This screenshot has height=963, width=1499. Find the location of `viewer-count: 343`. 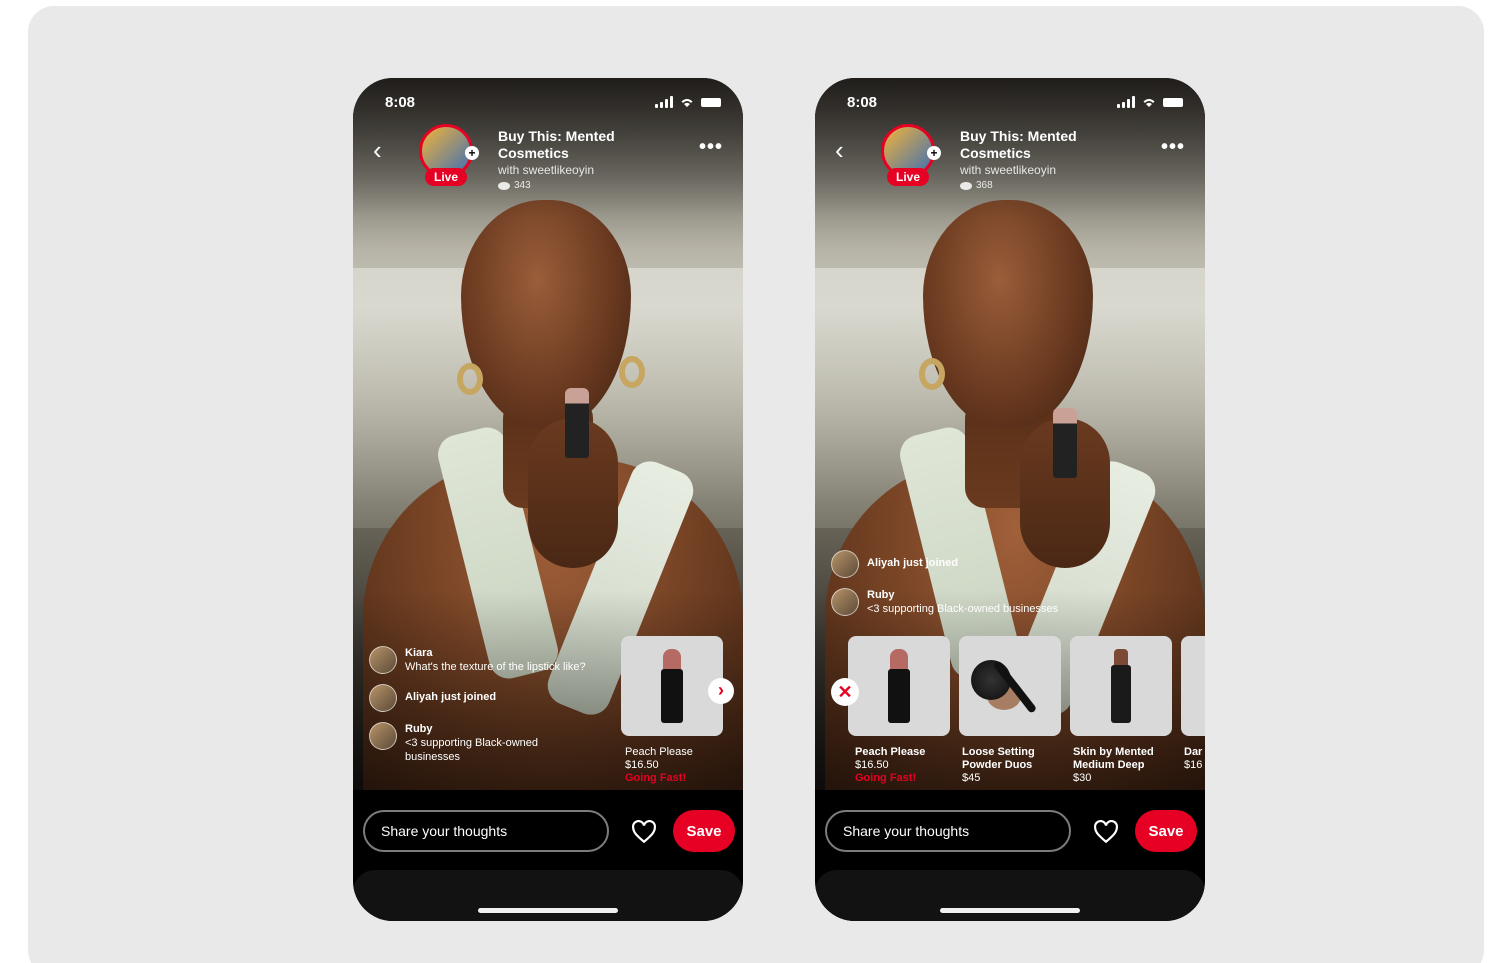

viewer-count: 343 is located at coordinates (583, 185).